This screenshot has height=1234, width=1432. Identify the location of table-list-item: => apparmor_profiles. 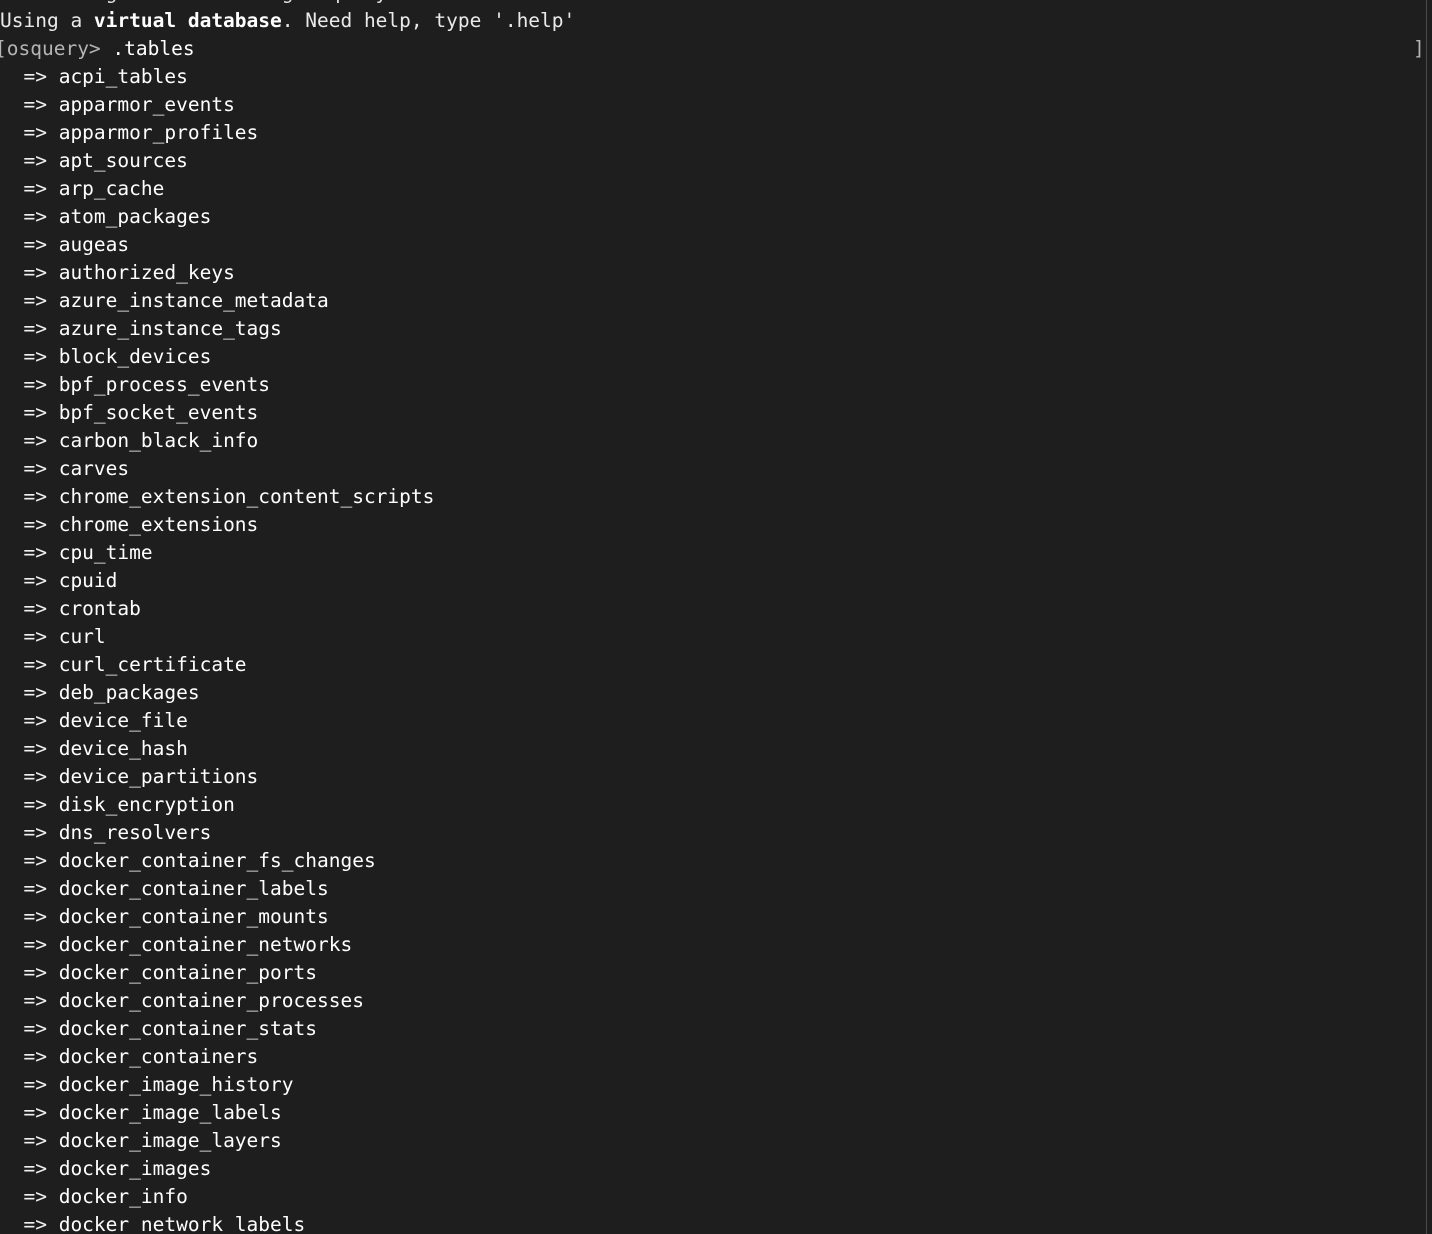
(716, 133).